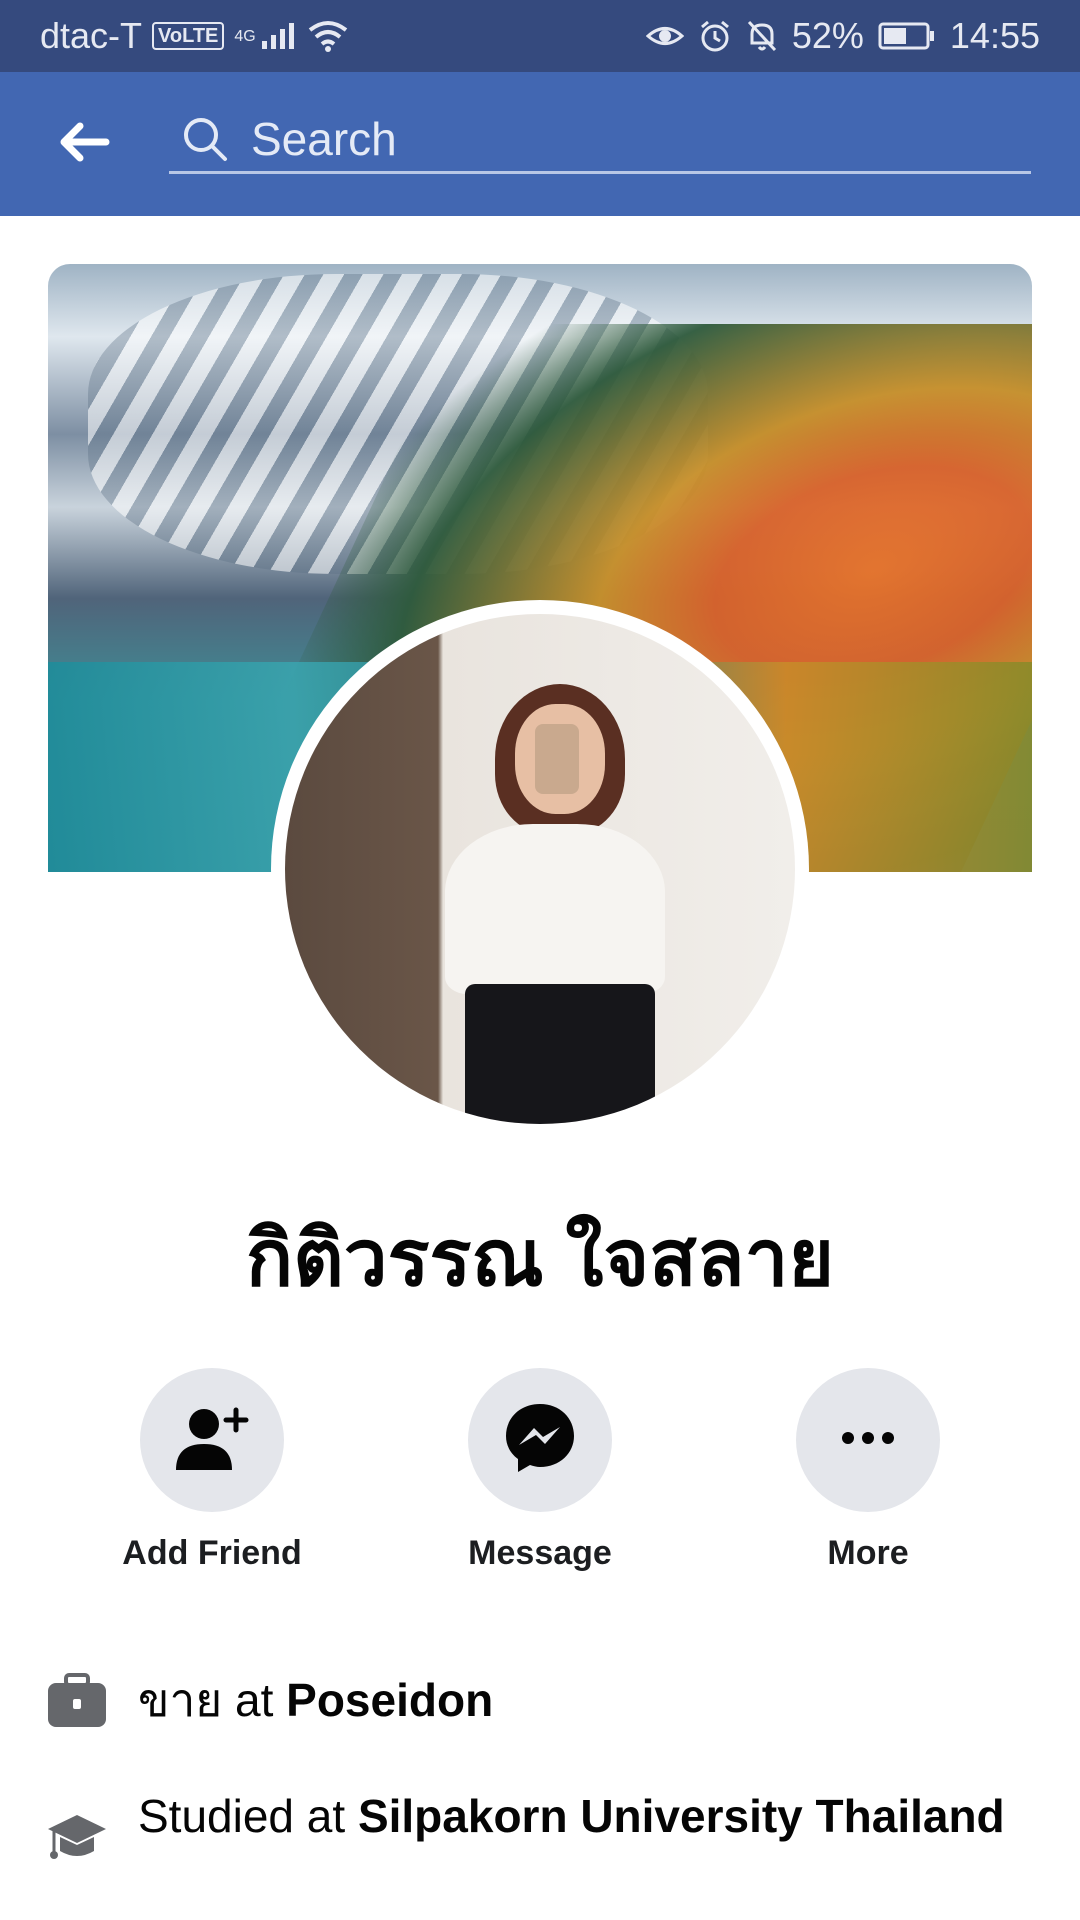  I want to click on profile-photo, so click(540, 869).